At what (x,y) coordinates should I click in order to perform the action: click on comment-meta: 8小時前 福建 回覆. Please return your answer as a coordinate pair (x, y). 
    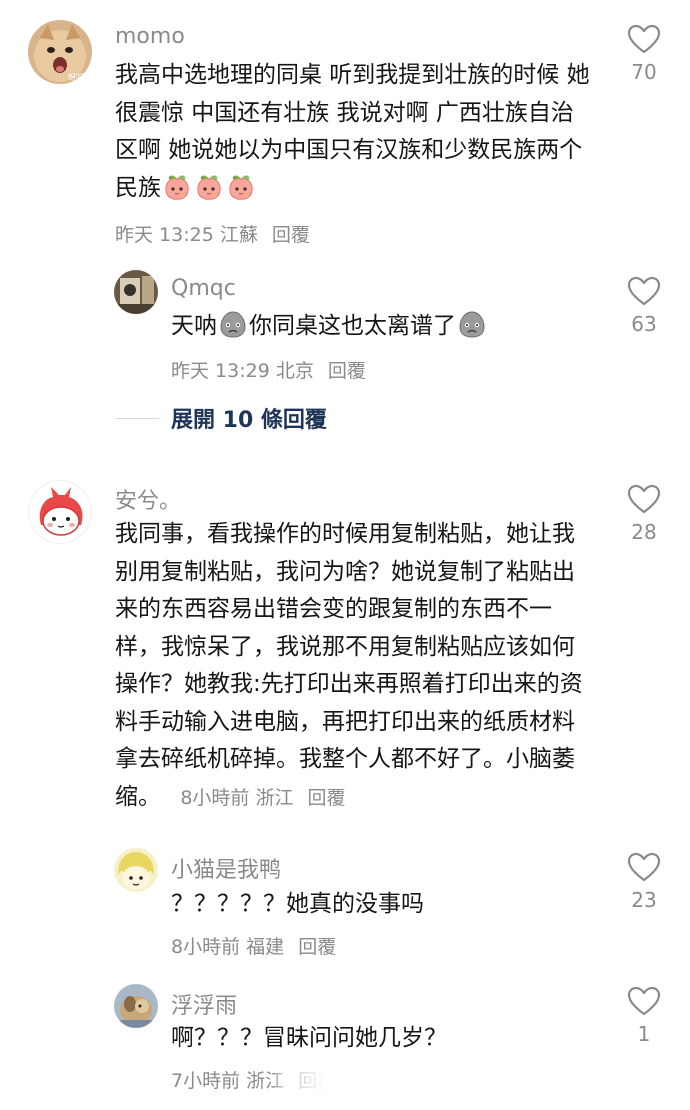
    Looking at the image, I should click on (253, 945).